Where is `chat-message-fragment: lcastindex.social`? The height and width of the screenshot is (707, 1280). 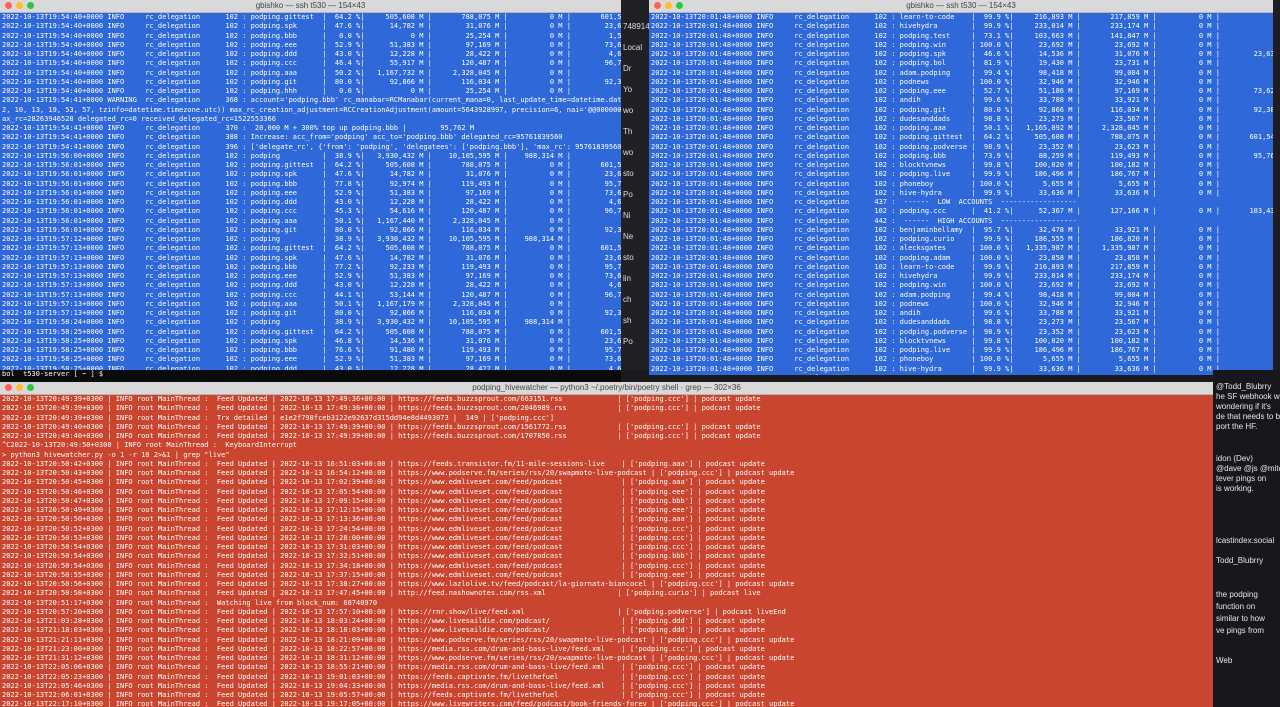 chat-message-fragment: lcastindex.social is located at coordinates (1245, 540).